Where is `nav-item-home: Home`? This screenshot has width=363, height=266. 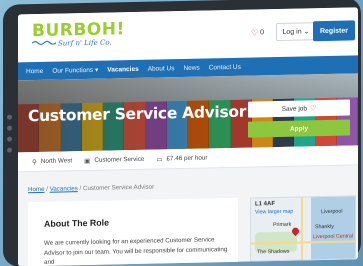 nav-item-home: Home is located at coordinates (34, 70).